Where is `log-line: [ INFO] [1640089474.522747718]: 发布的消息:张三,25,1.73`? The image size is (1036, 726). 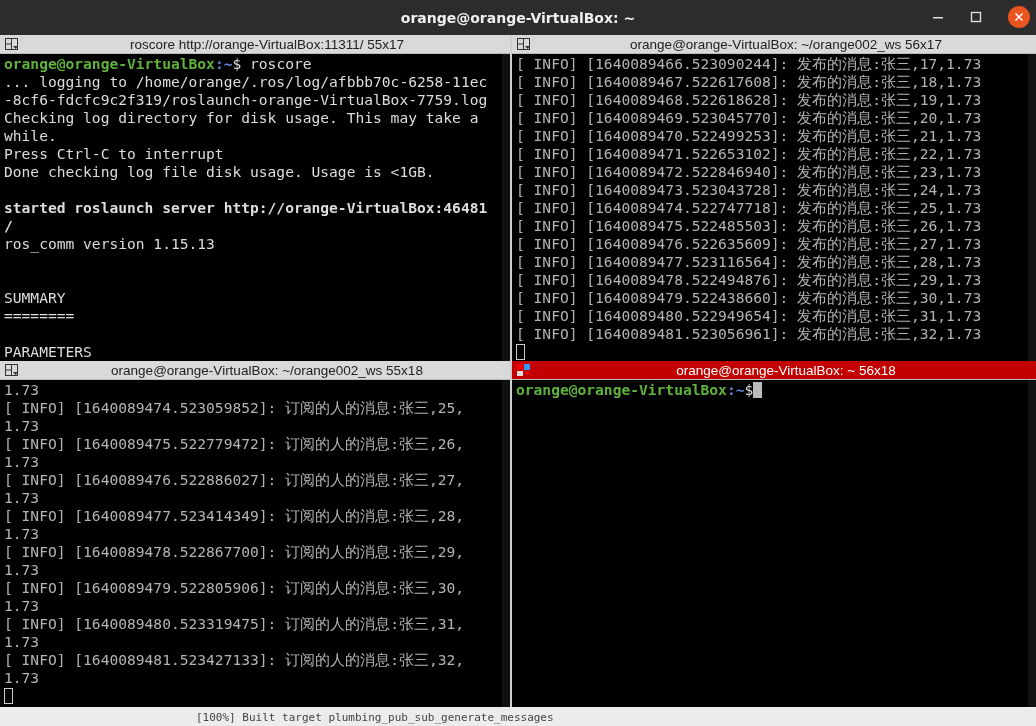
log-line: [ INFO] [1640089474.522747718]: 发布的消息:张三,25,1.73 is located at coordinates (749, 207).